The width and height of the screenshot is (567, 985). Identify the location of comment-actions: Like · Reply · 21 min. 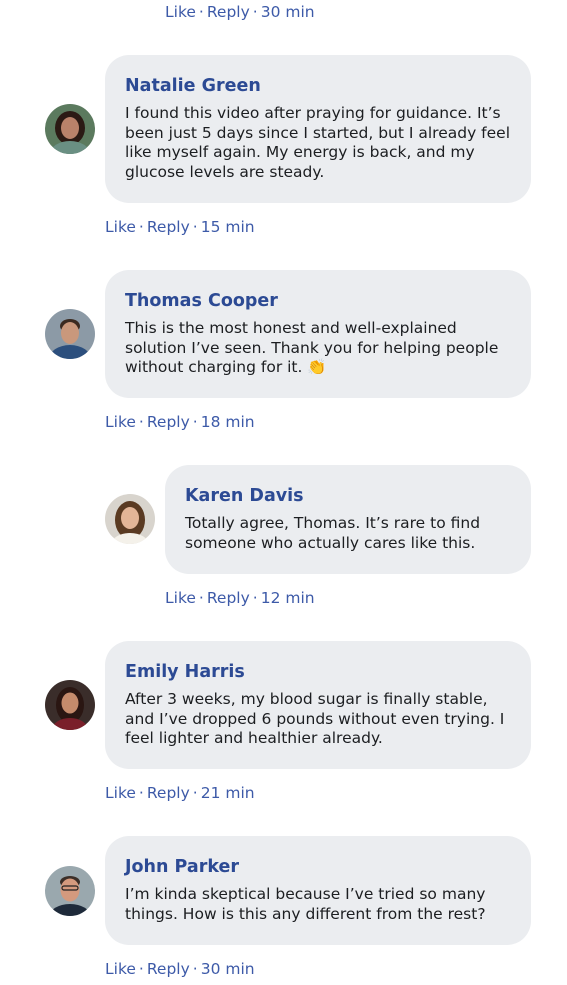
(180, 793).